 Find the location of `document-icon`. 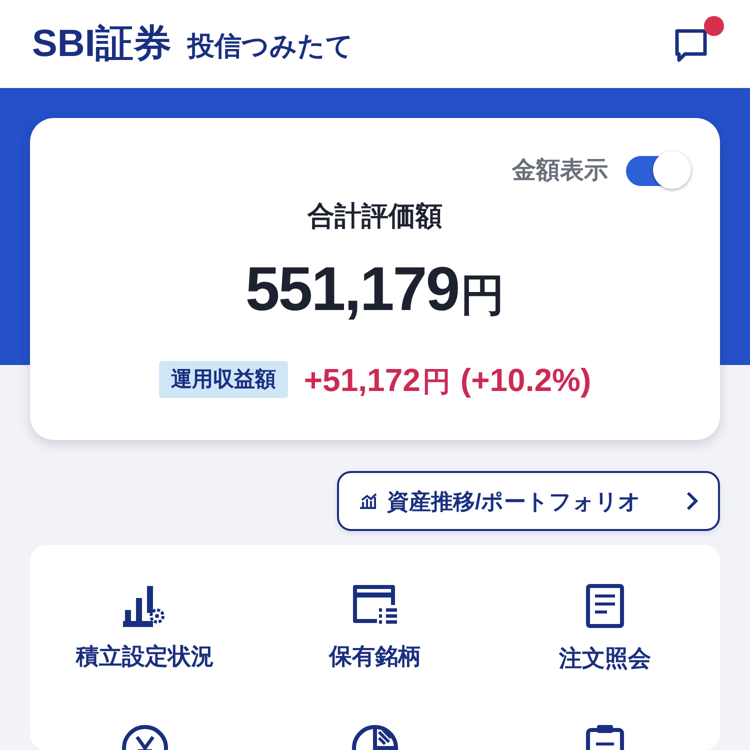

document-icon is located at coordinates (605, 606).